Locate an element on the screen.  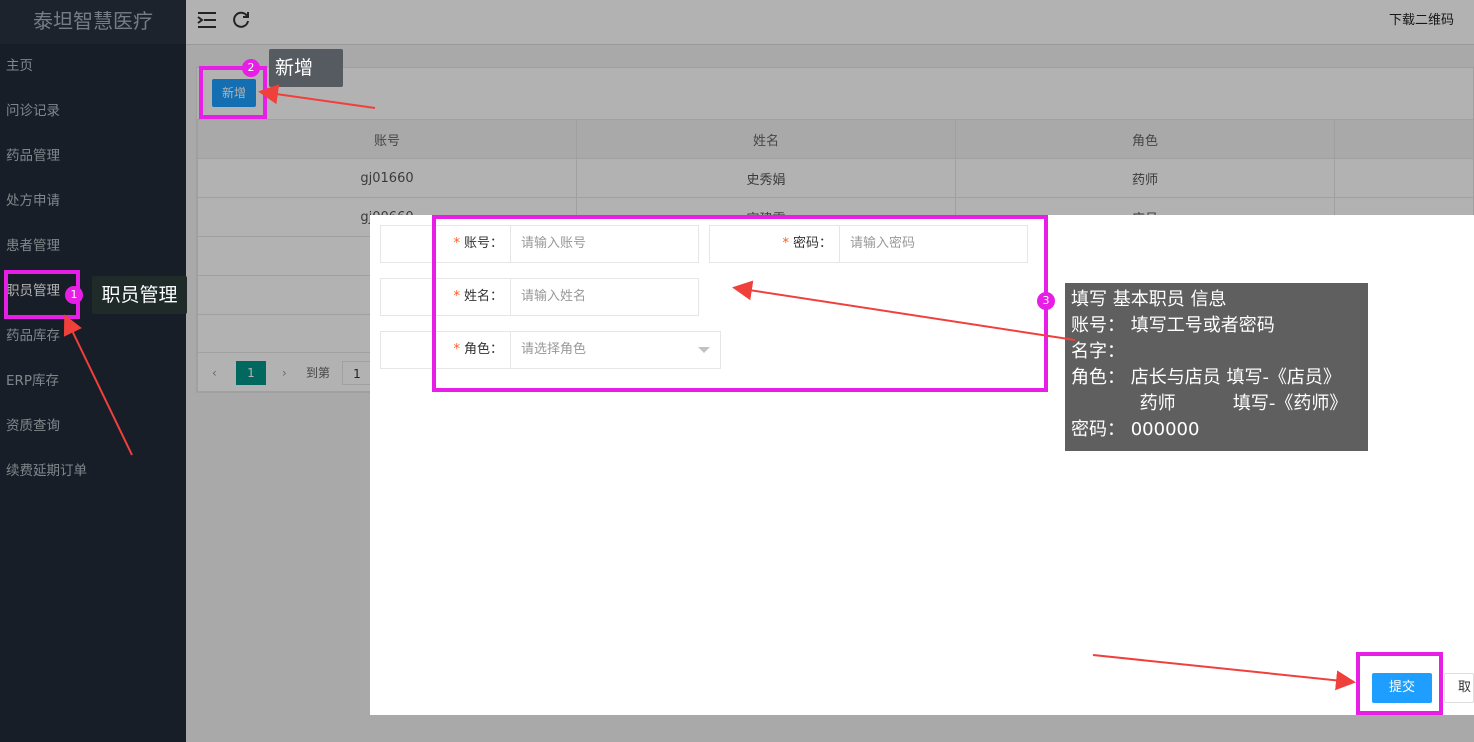
arrow-to-submit is located at coordinates (1224, 672).